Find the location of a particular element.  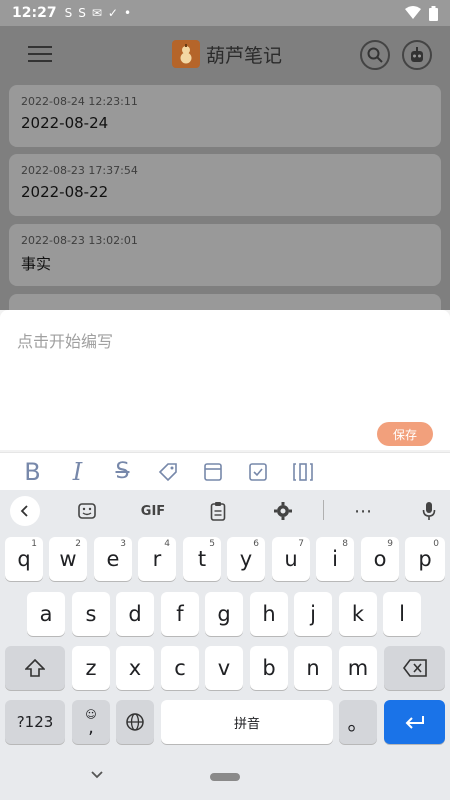

key-s: s is located at coordinates (91, 614).